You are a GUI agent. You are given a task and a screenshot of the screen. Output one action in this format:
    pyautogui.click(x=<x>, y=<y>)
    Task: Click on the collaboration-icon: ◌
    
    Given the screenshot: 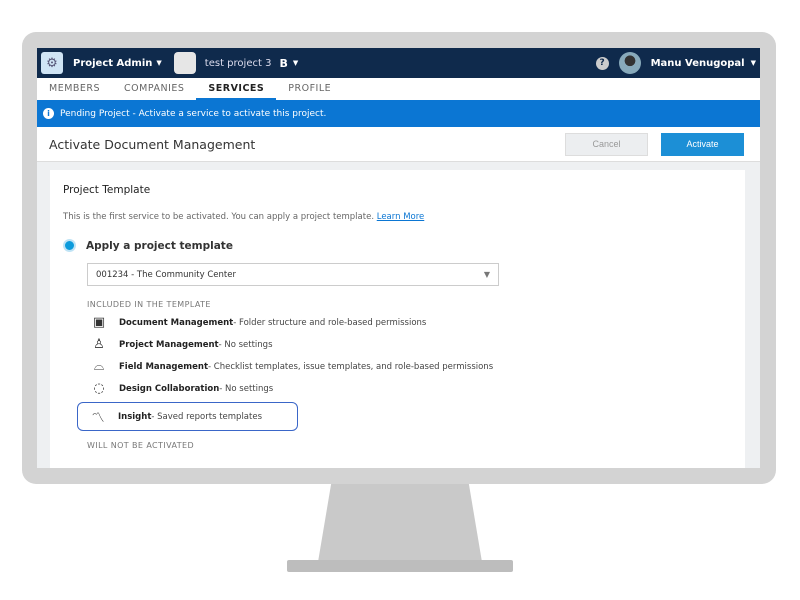 What is the action you would take?
    pyautogui.click(x=99, y=388)
    